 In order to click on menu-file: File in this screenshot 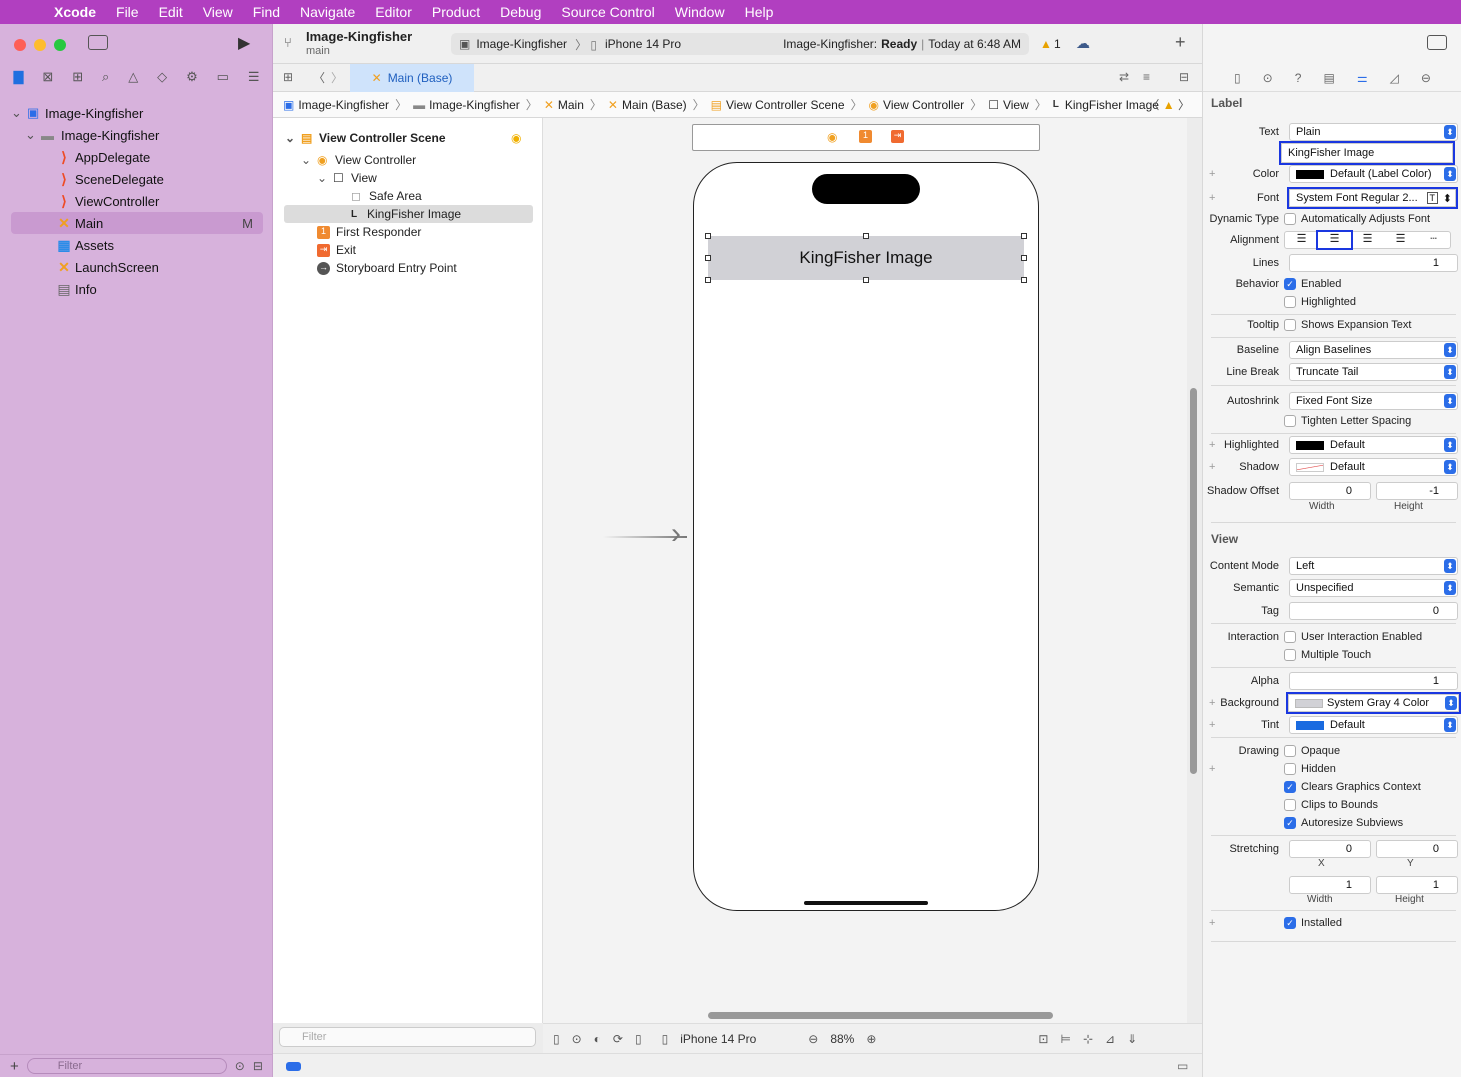, I will do `click(127, 12)`.